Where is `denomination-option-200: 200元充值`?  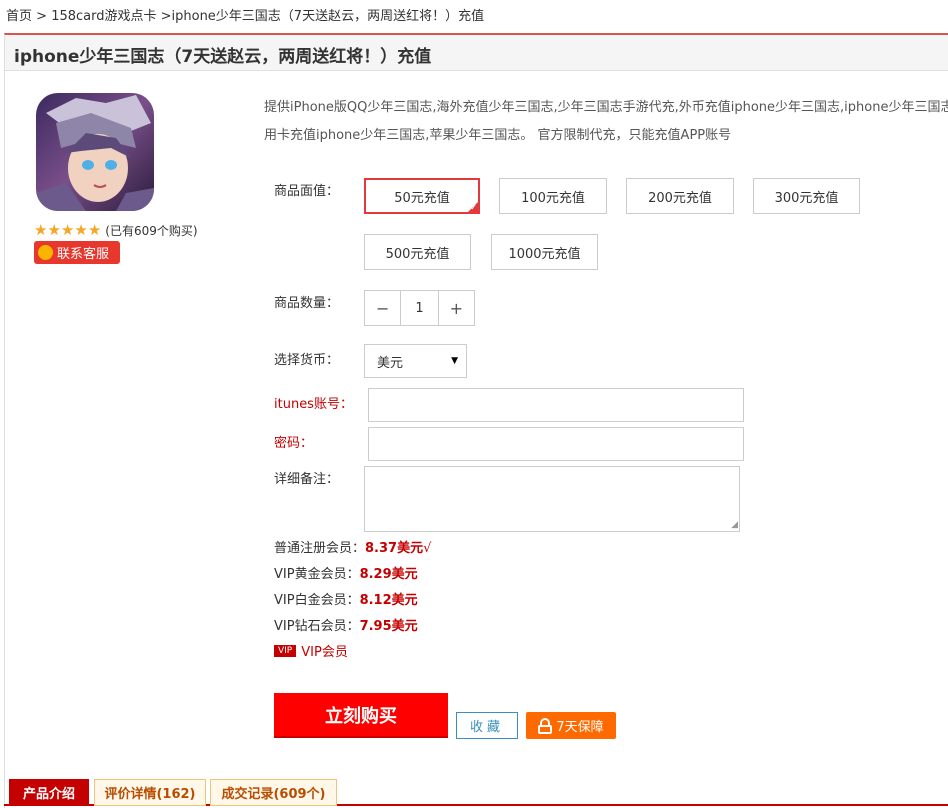 denomination-option-200: 200元充值 is located at coordinates (680, 196).